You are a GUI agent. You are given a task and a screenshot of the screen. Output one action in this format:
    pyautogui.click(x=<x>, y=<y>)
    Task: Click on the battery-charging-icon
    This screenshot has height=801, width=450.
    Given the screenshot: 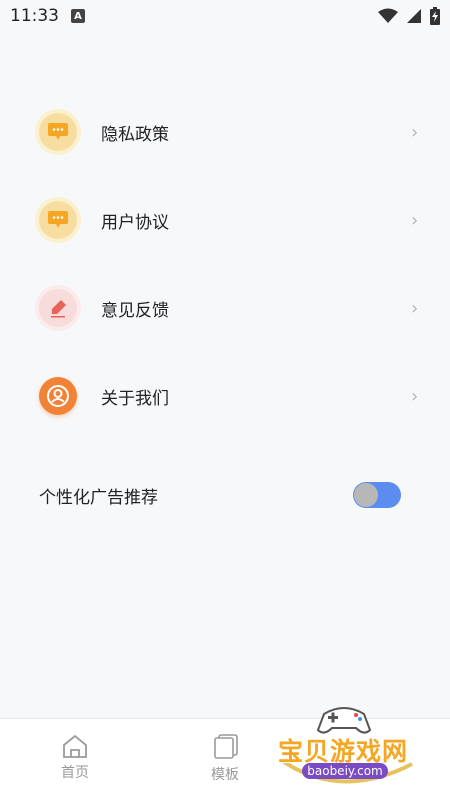 What is the action you would take?
    pyautogui.click(x=435, y=16)
    